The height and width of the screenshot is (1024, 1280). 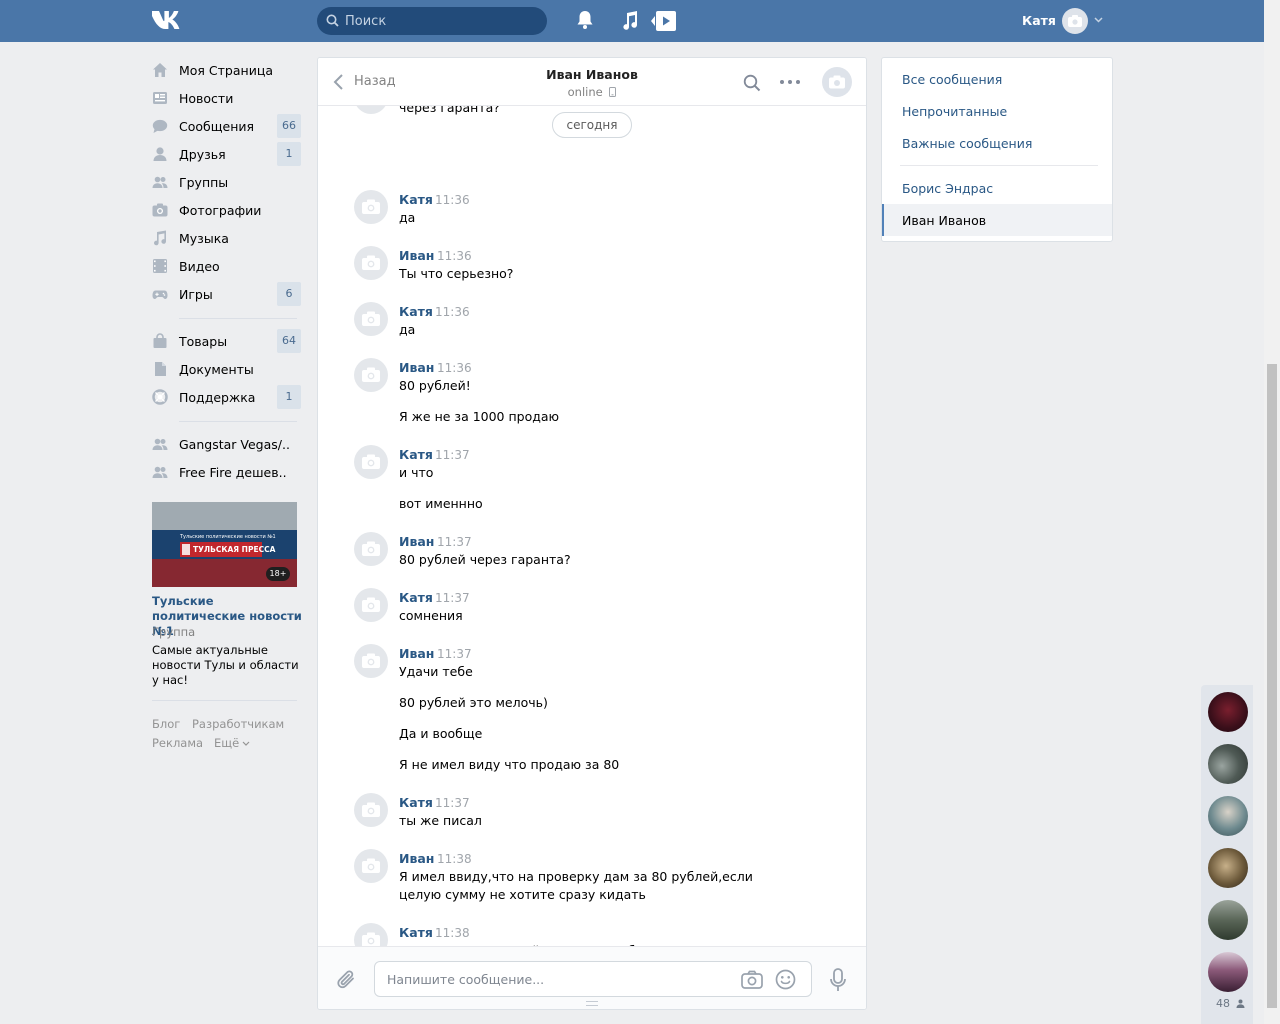 I want to click on footer-developers-link: Разработчикам, so click(x=238, y=724).